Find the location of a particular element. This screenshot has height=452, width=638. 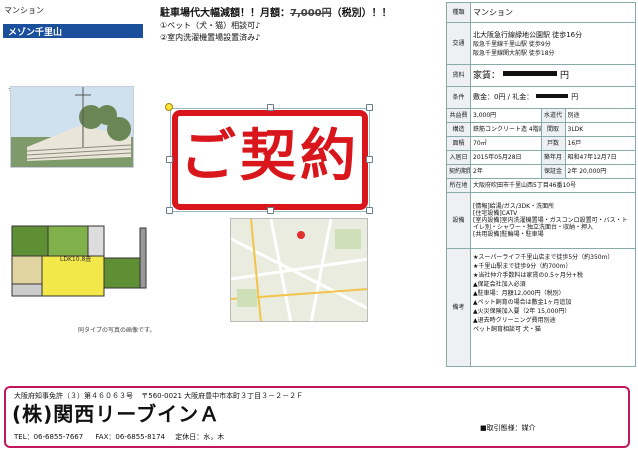

terms-prefix: 敷金：0円 / 礼金： is located at coordinates (503, 97).